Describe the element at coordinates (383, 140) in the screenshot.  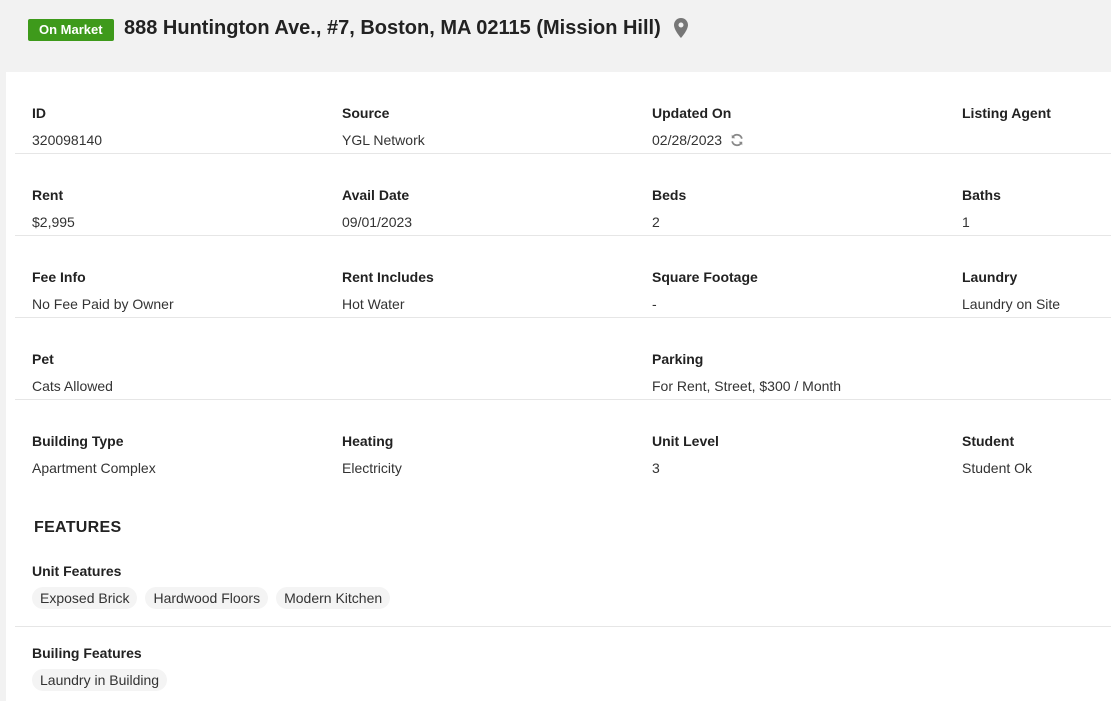
I see `detail-value: YGL Network` at that location.